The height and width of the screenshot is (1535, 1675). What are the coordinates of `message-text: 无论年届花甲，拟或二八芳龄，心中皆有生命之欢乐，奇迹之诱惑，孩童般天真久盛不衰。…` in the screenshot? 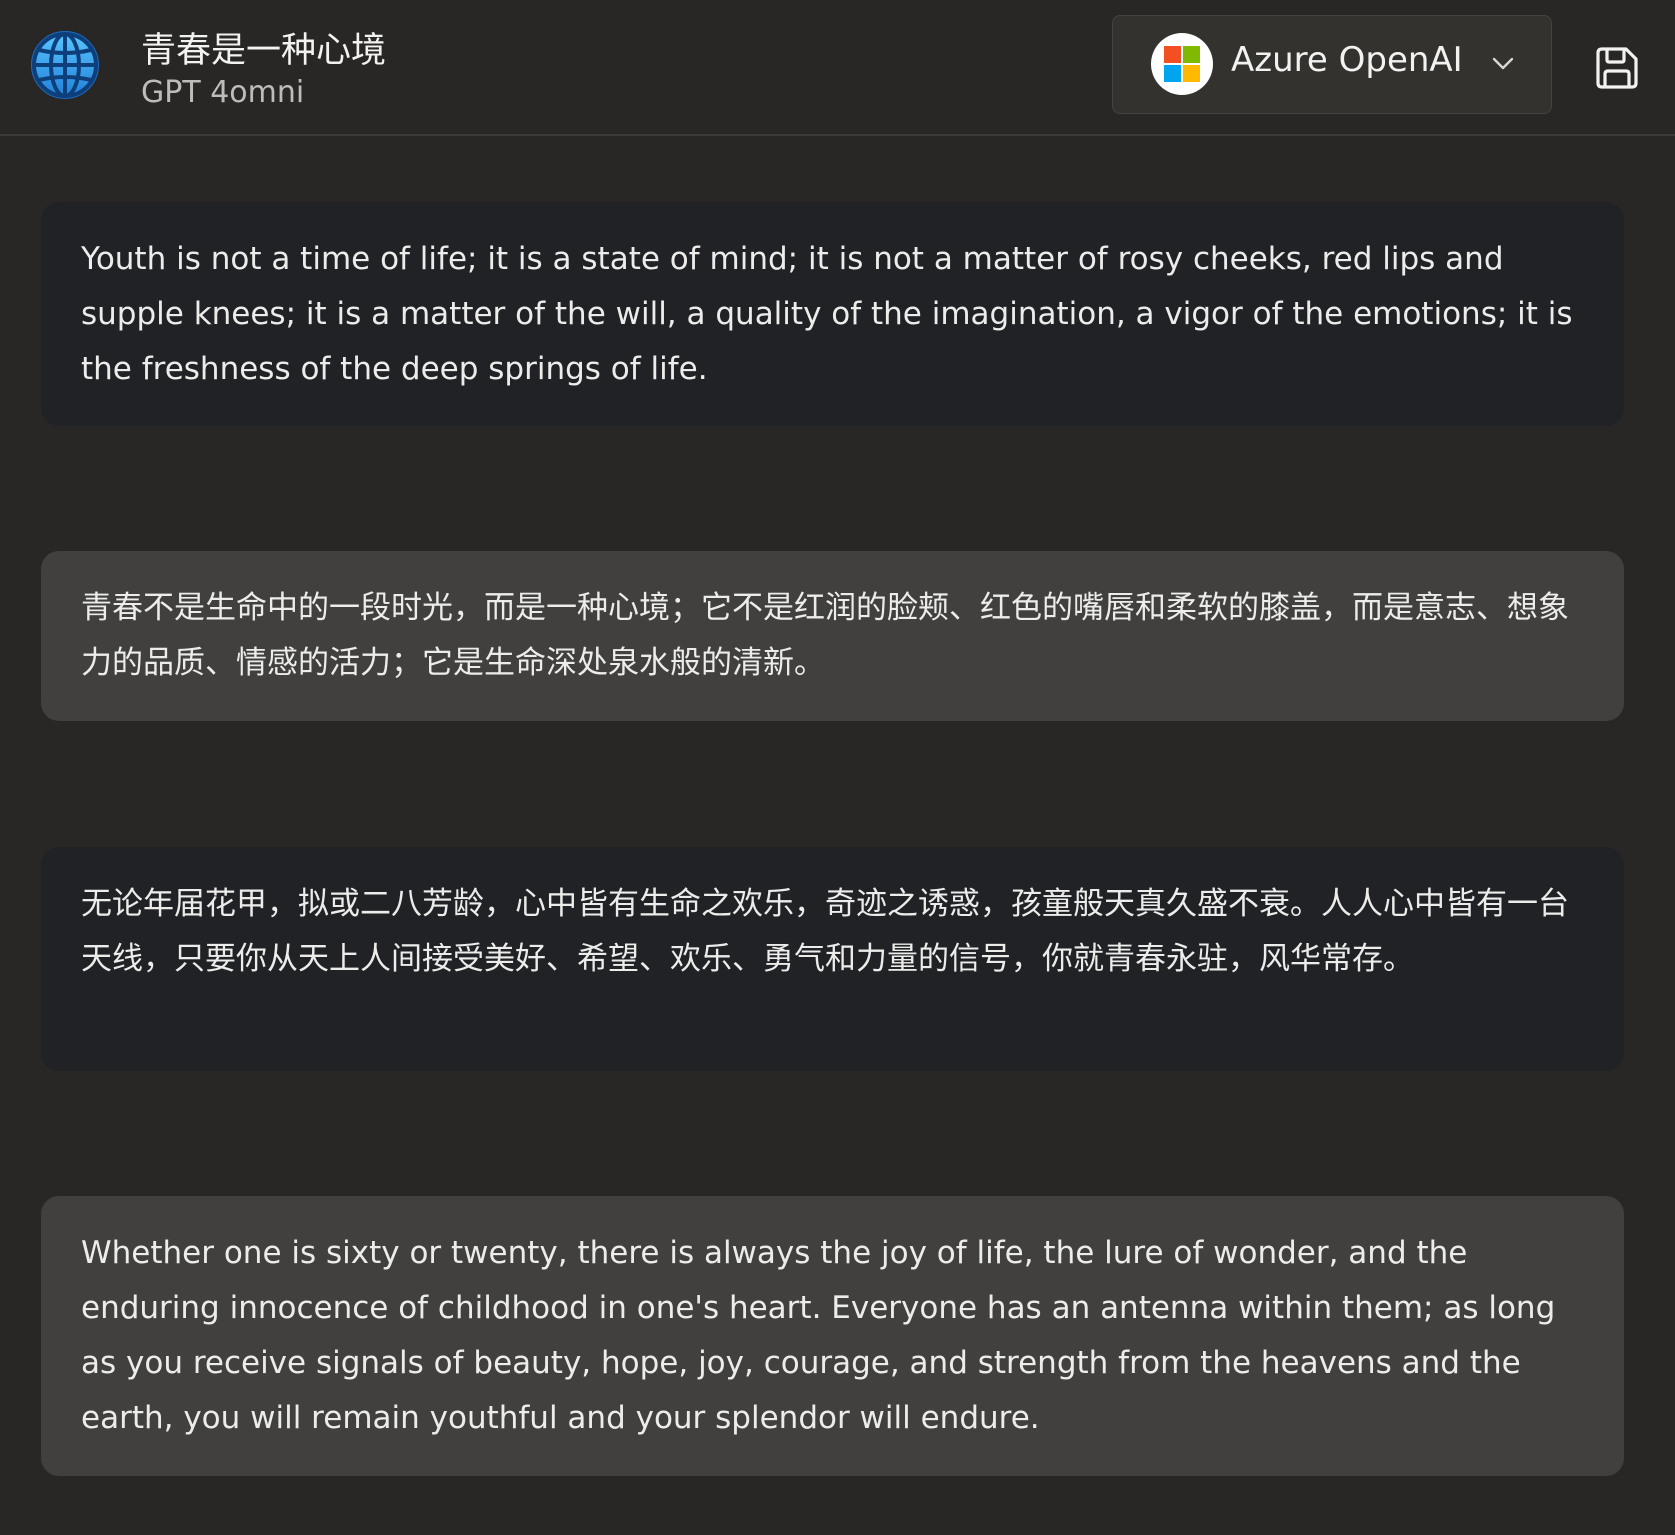 It's located at (825, 931).